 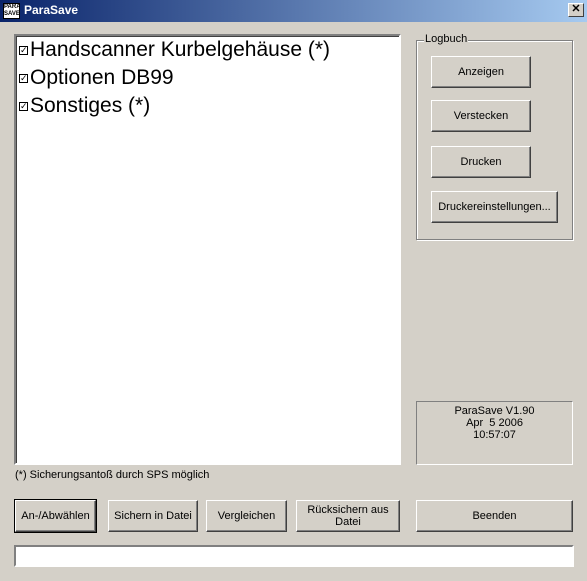 What do you see at coordinates (11, 11) in the screenshot?
I see `app-icon: PARA SAVE` at bounding box center [11, 11].